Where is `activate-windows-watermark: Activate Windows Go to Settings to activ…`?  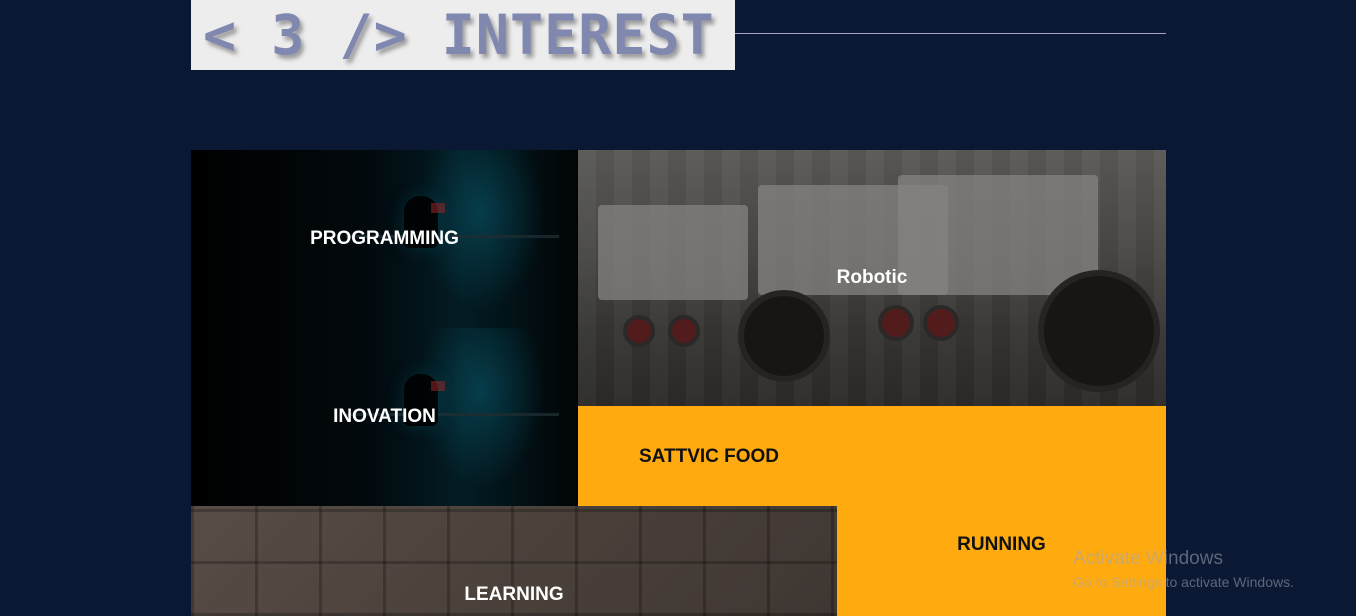
activate-windows-watermark: Activate Windows Go to Settings to activ… is located at coordinates (1183, 569).